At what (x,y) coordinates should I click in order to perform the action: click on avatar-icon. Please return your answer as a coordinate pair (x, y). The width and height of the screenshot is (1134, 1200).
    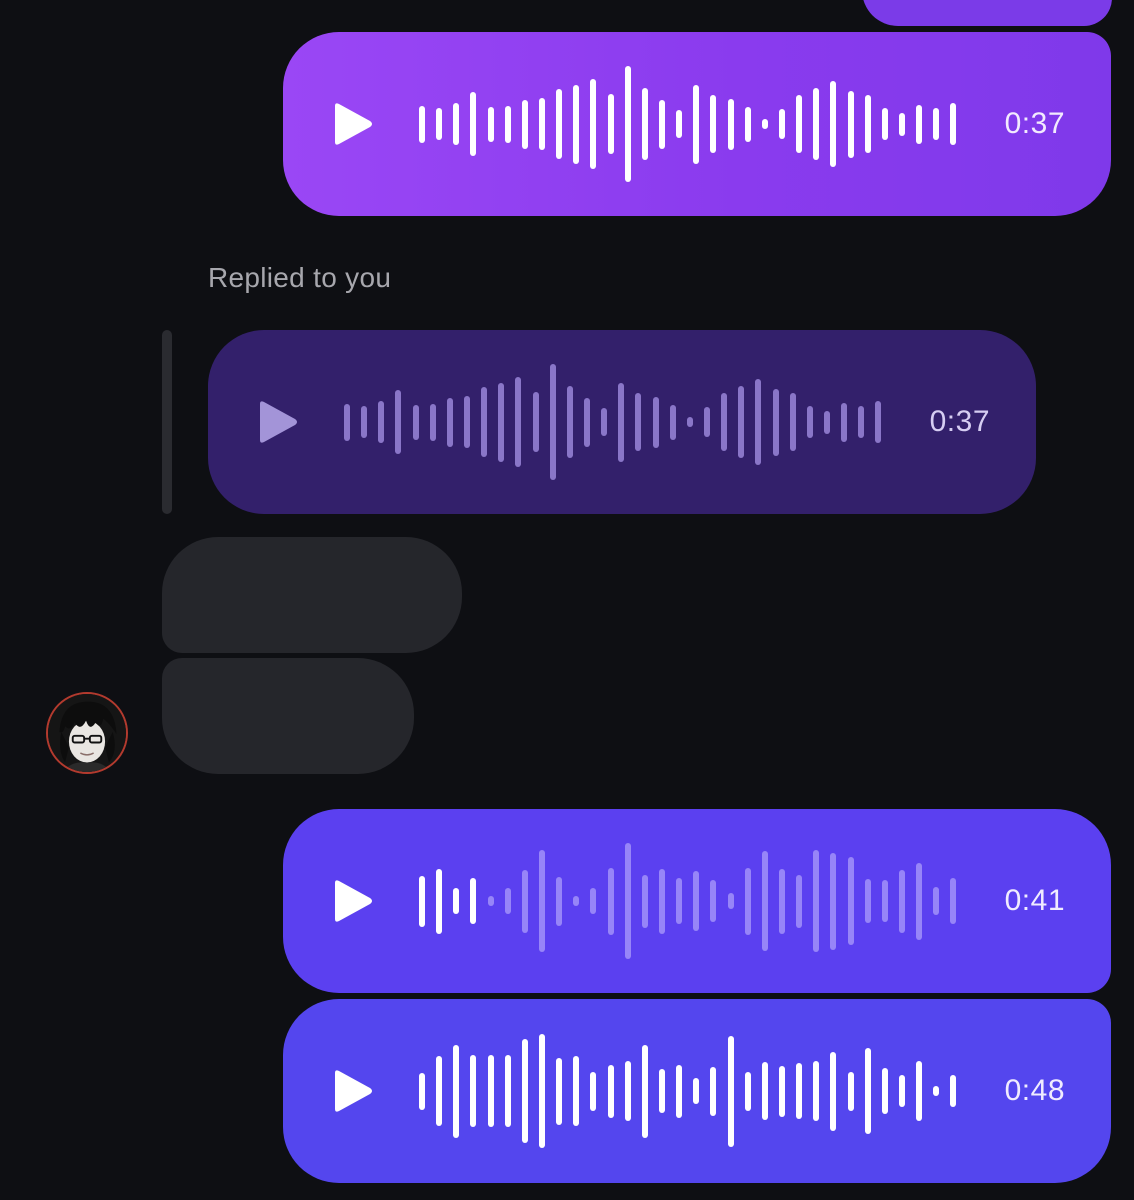
    Looking at the image, I should click on (87, 733).